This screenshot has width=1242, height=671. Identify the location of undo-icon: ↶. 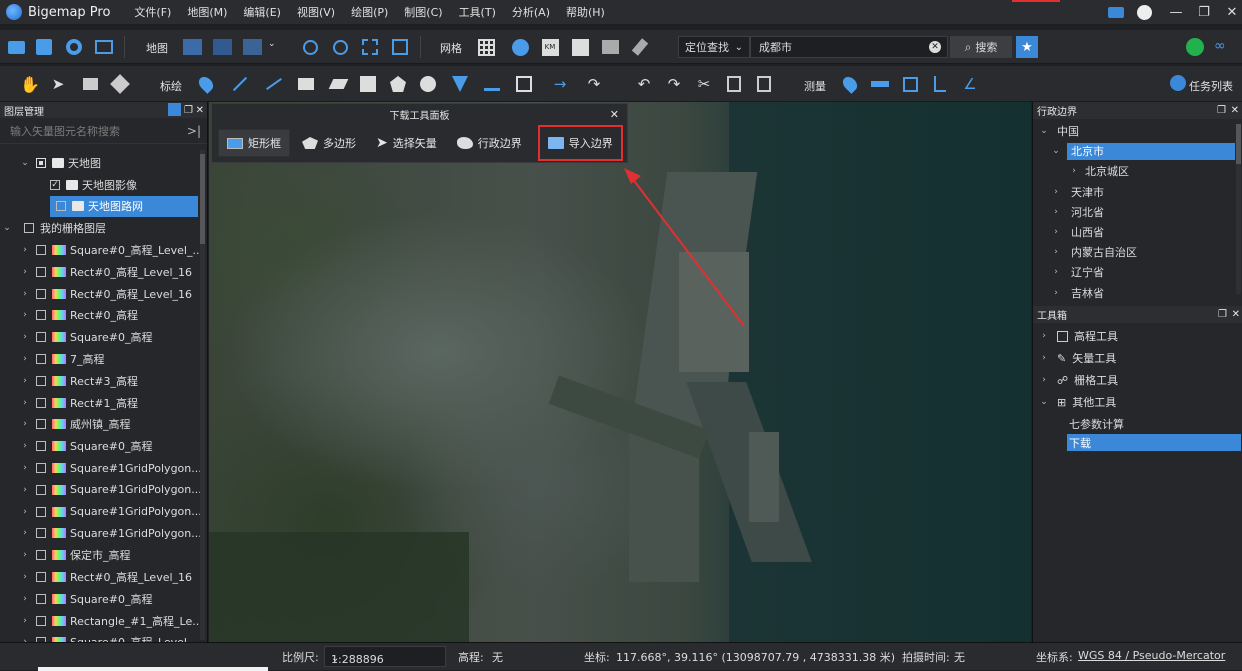
(644, 84).